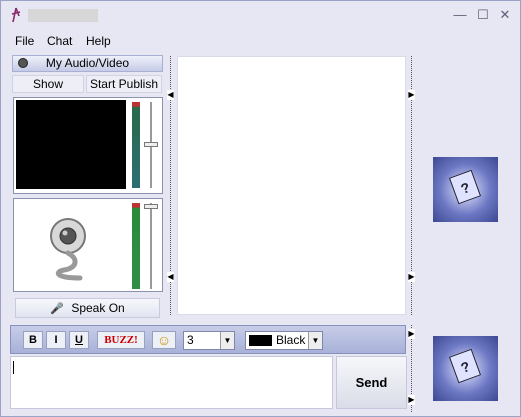 Image resolution: width=521 pixels, height=417 pixels. I want to click on local-video-frame, so click(88, 245).